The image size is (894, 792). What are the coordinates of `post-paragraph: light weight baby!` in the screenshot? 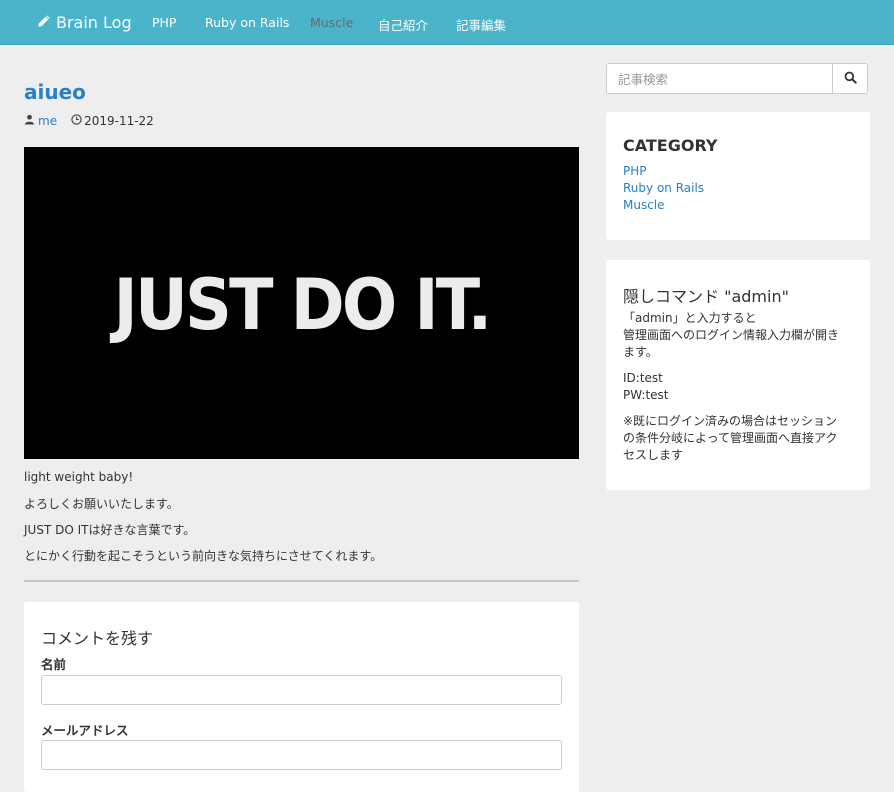 It's located at (79, 477).